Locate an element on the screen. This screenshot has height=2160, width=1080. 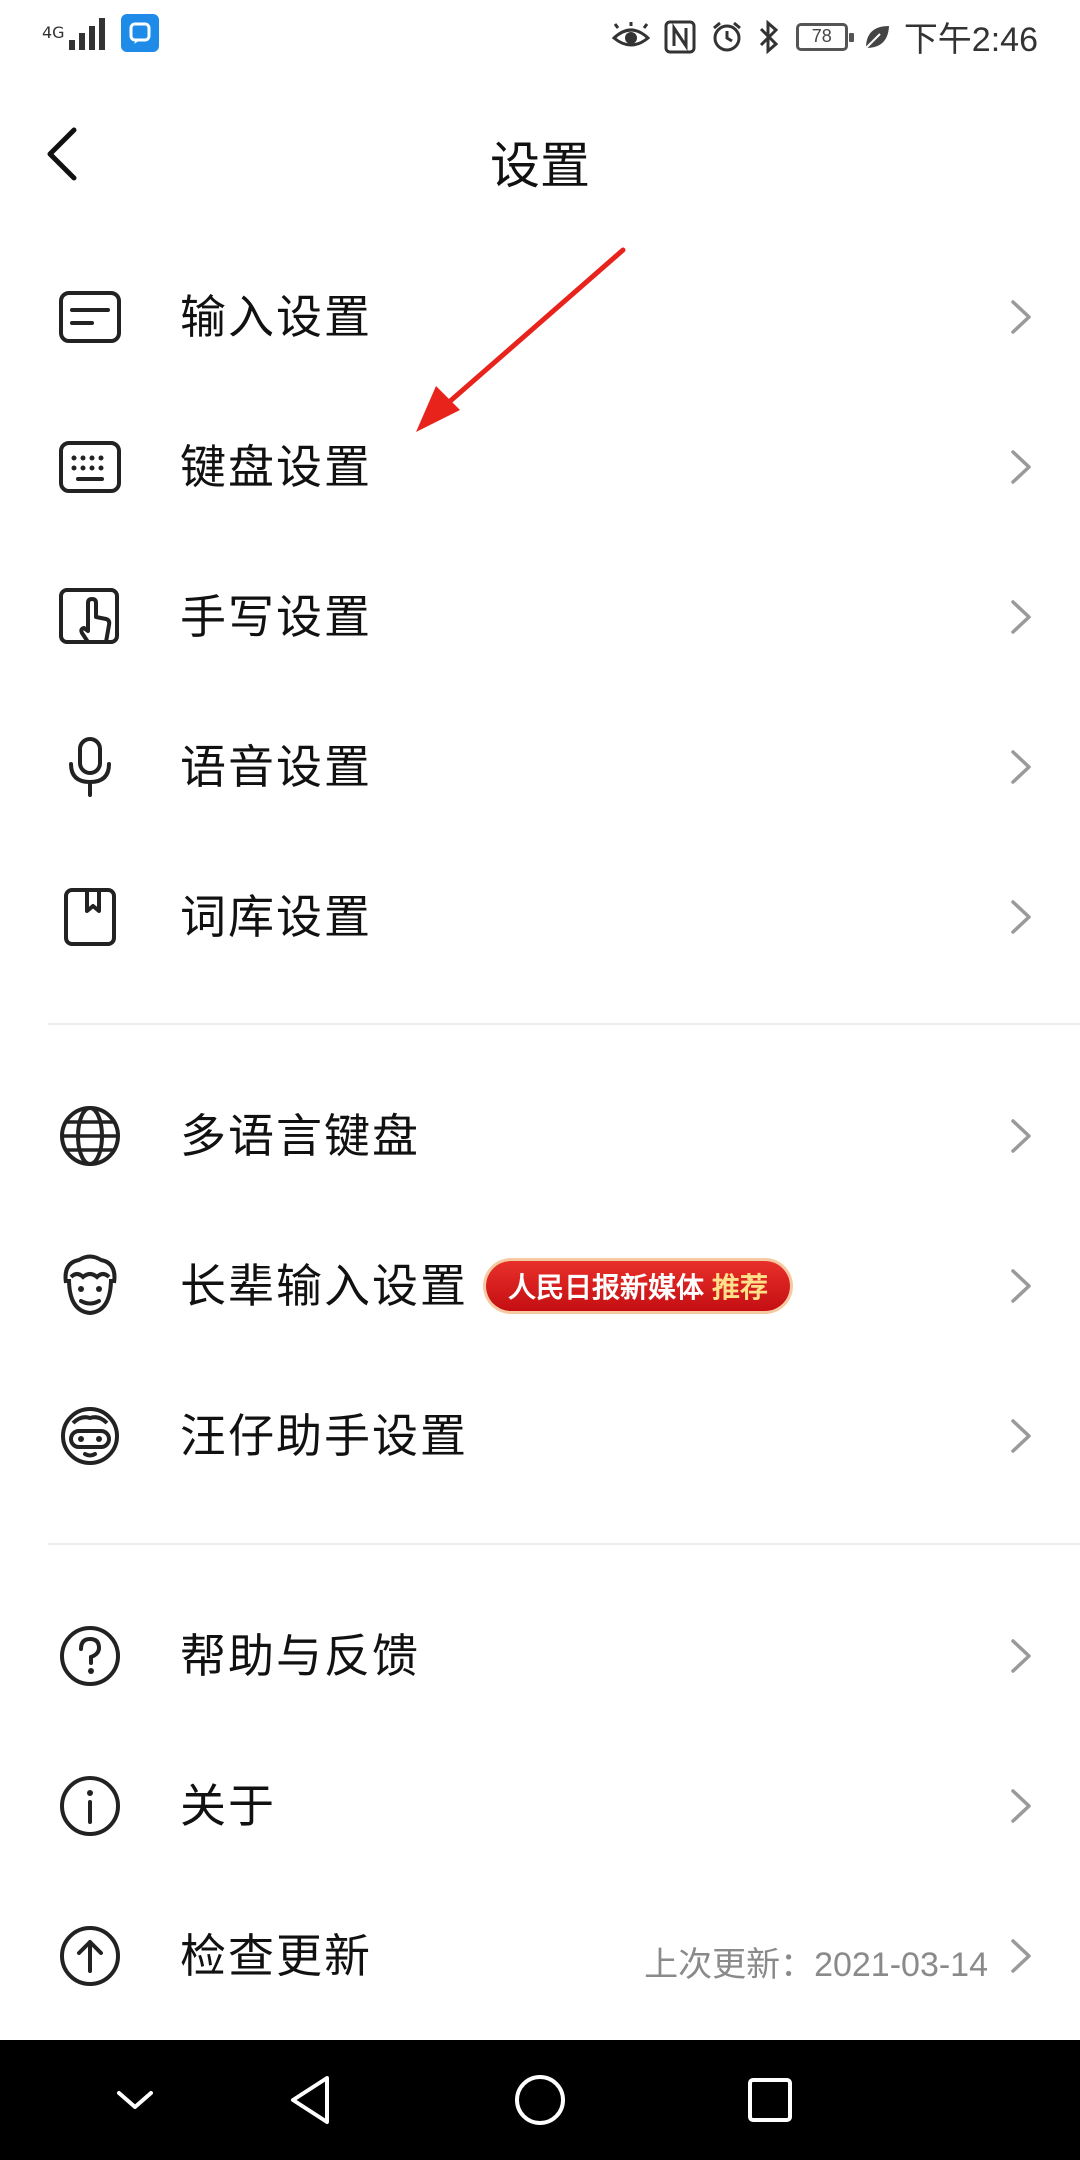
dictionary-icon is located at coordinates (90, 917).